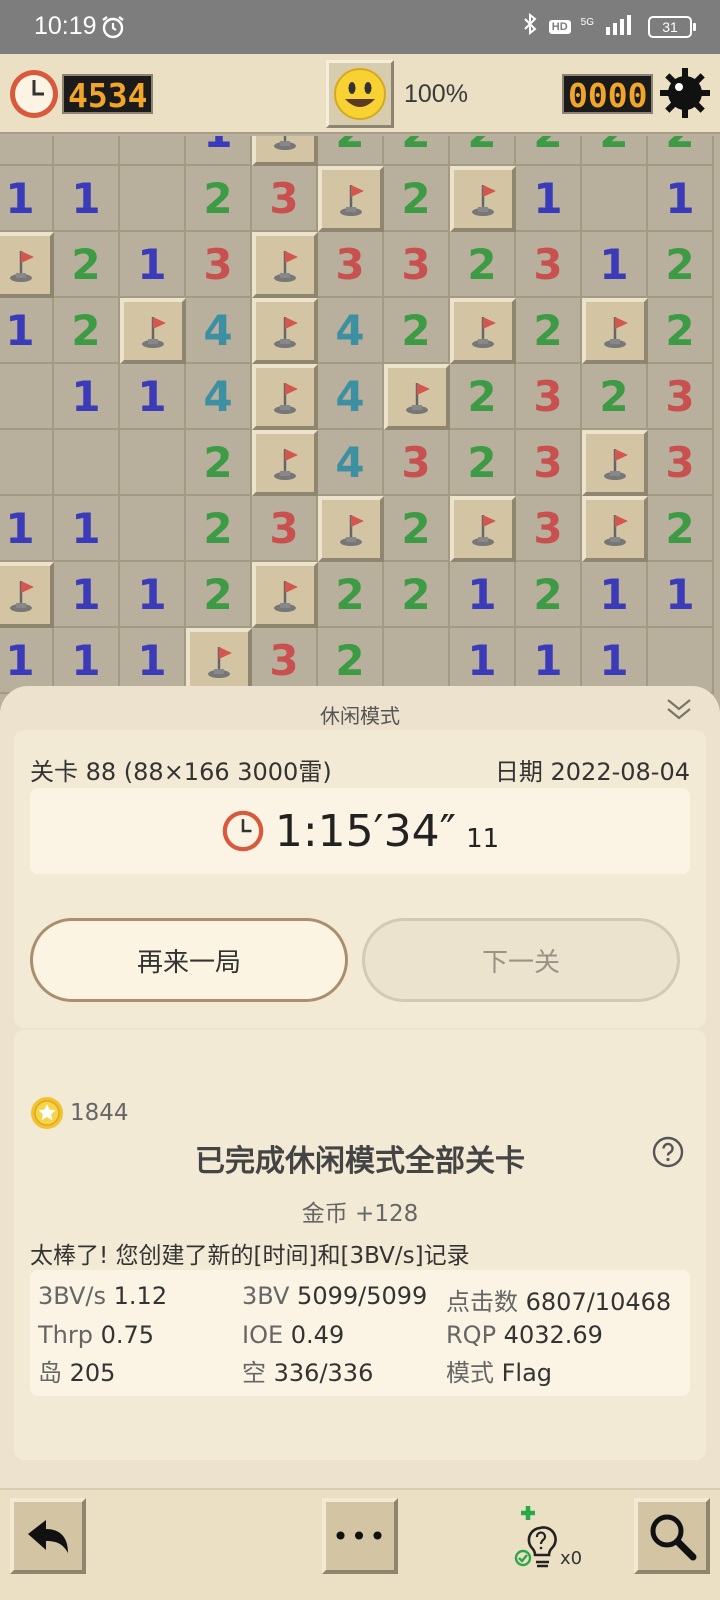  I want to click on back-button, so click(48, 1536).